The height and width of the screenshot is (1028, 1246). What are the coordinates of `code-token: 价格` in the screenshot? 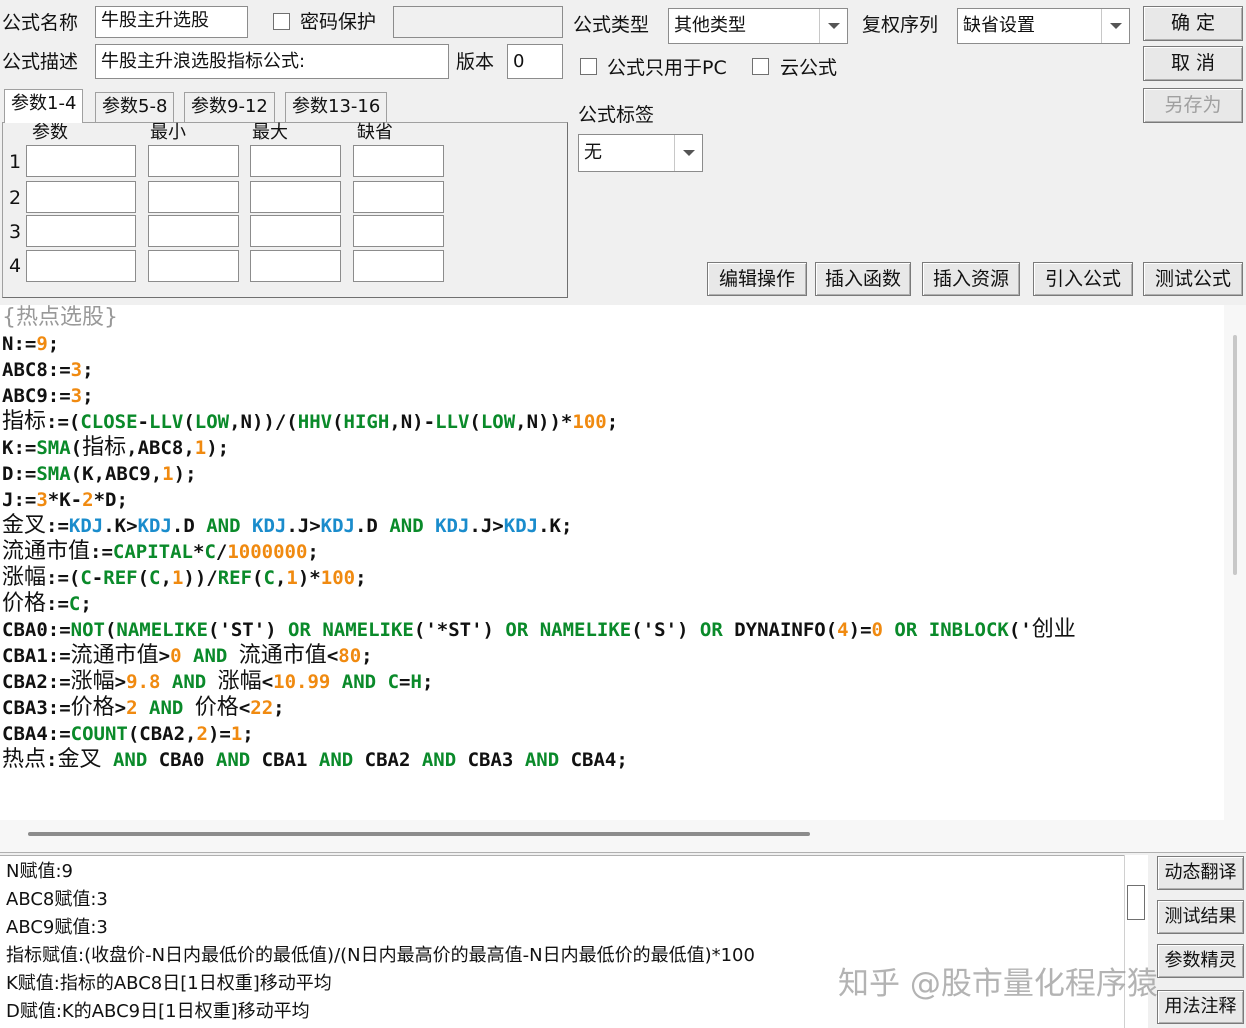 It's located at (92, 707).